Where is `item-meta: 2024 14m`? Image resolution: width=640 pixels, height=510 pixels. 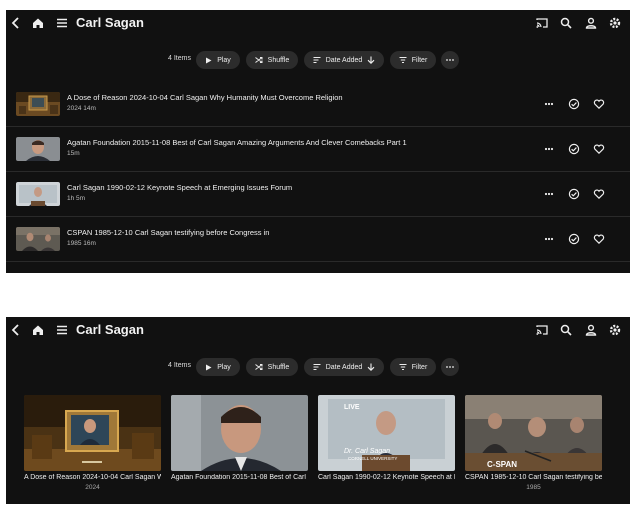
item-meta: 2024 14m is located at coordinates (81, 108).